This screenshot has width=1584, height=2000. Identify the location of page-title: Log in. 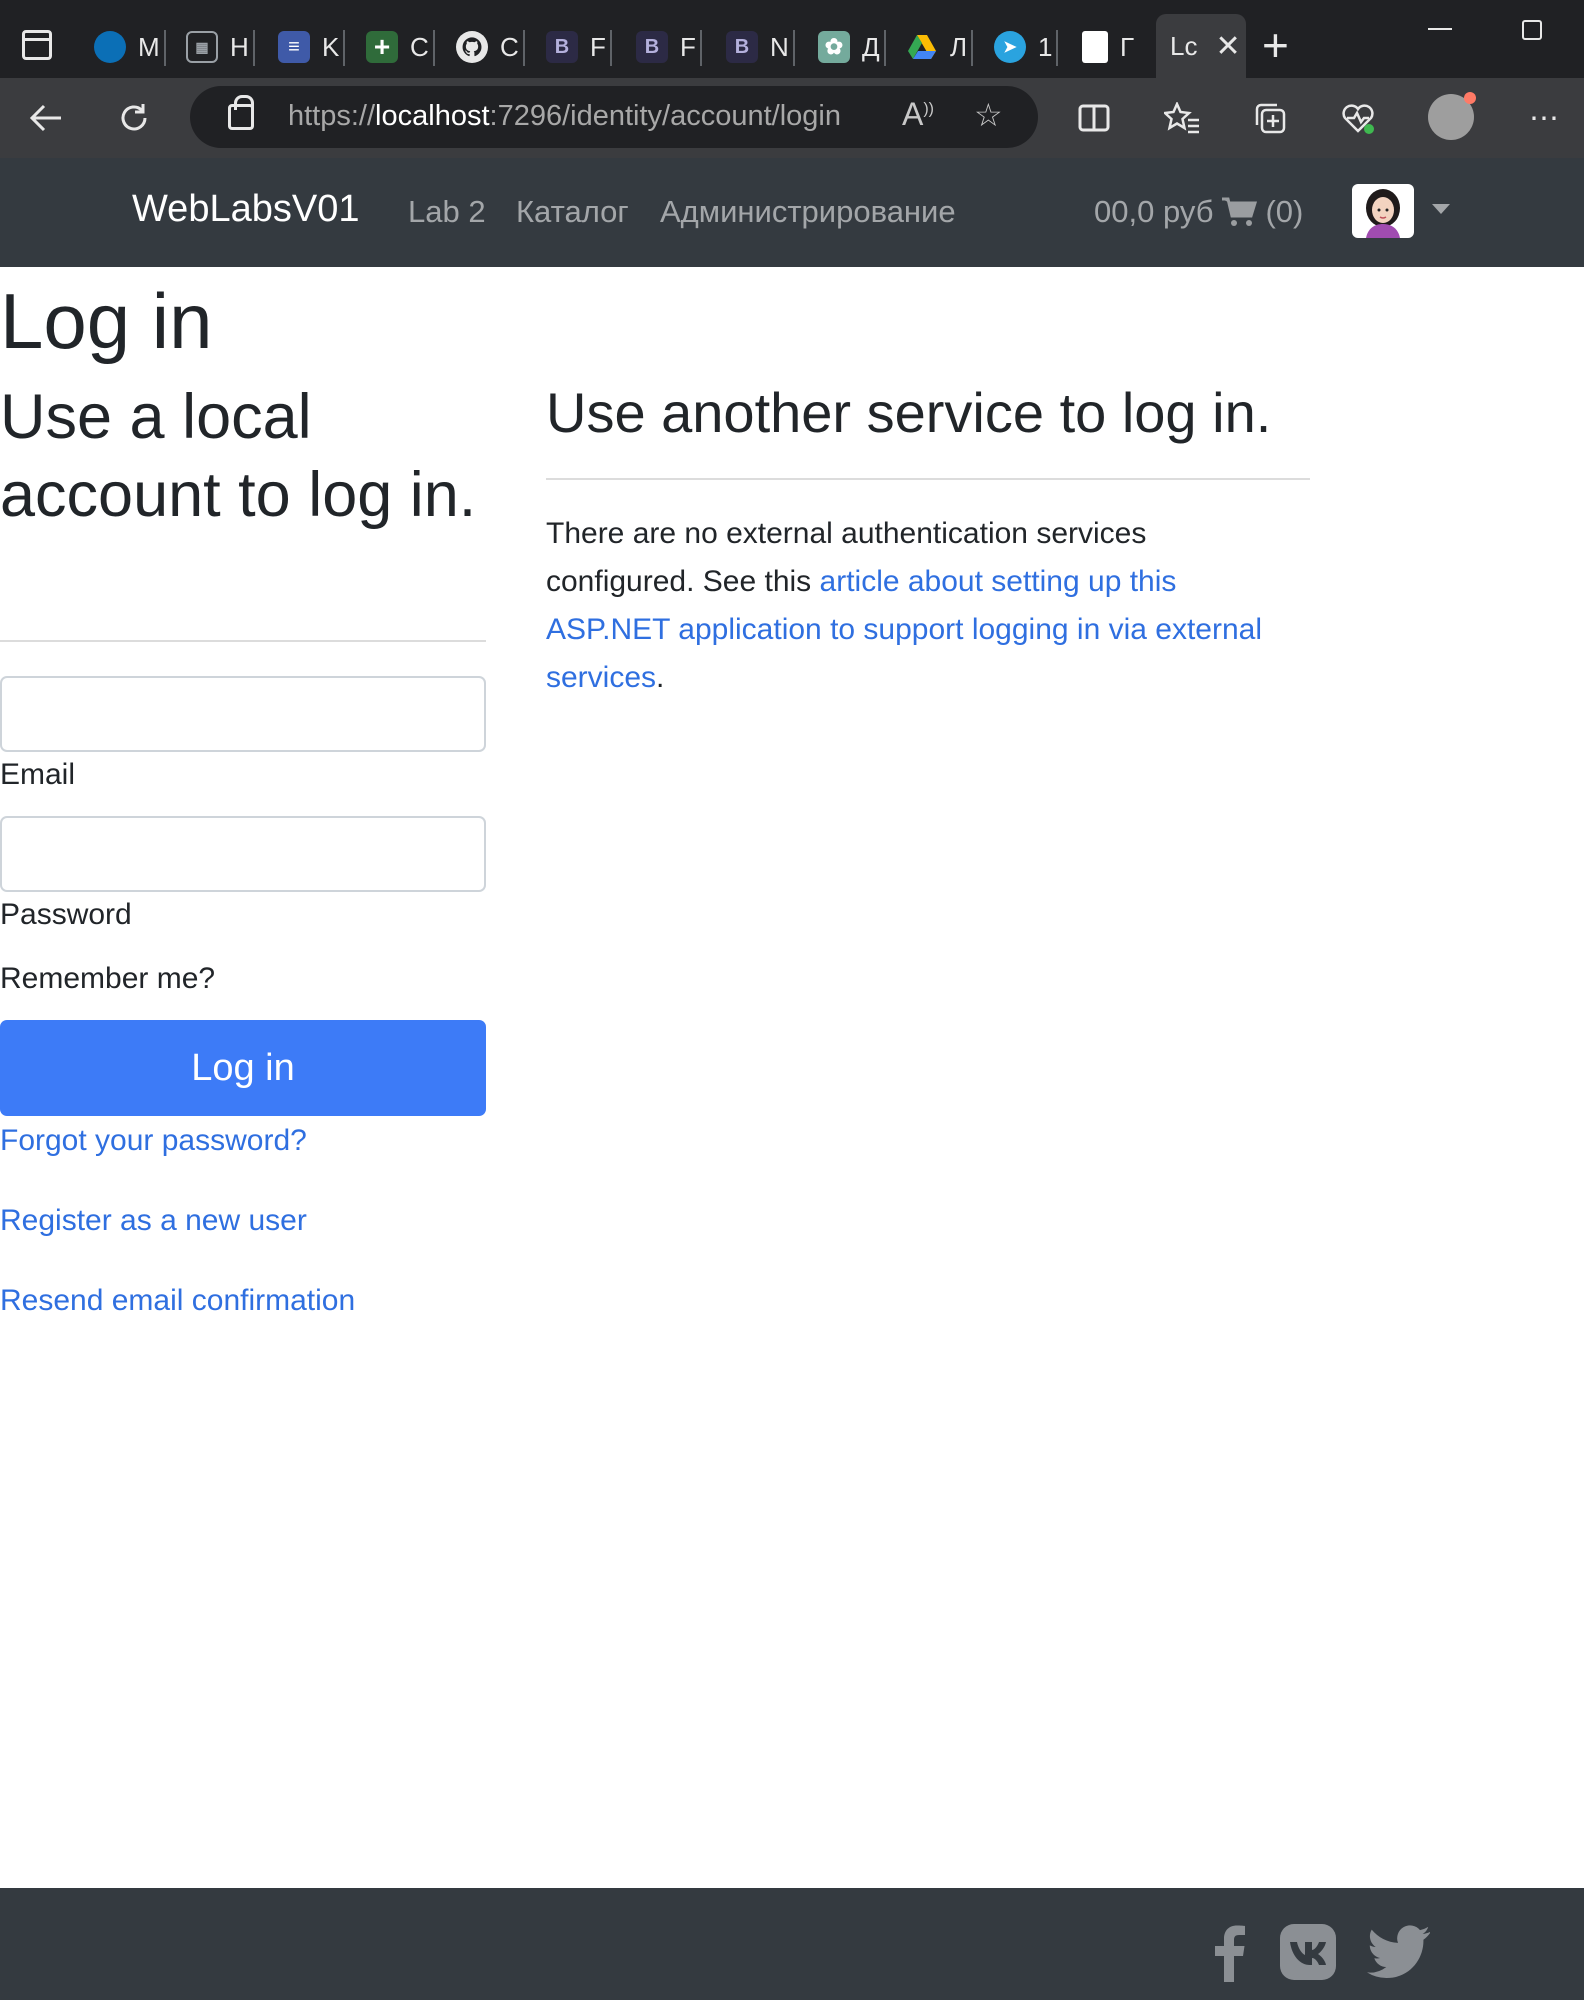
(106, 321).